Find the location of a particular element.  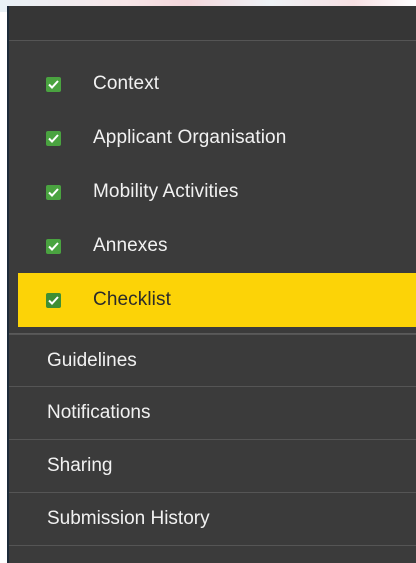

sidebar-link-notifications: Notifications is located at coordinates (212, 413).